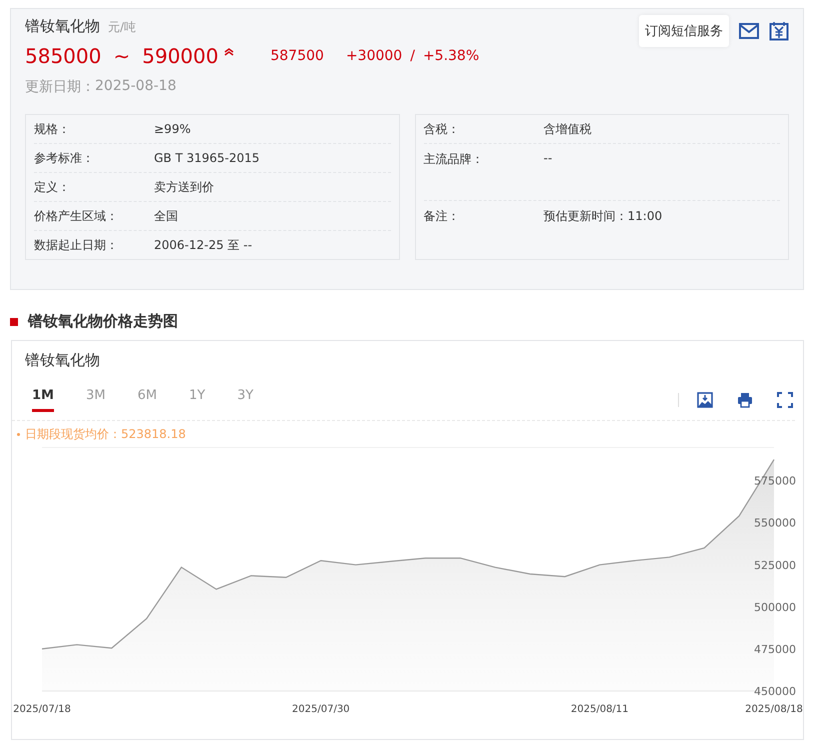  Describe the element at coordinates (64, 158) in the screenshot. I see `spec-label: 参考标准：` at that location.